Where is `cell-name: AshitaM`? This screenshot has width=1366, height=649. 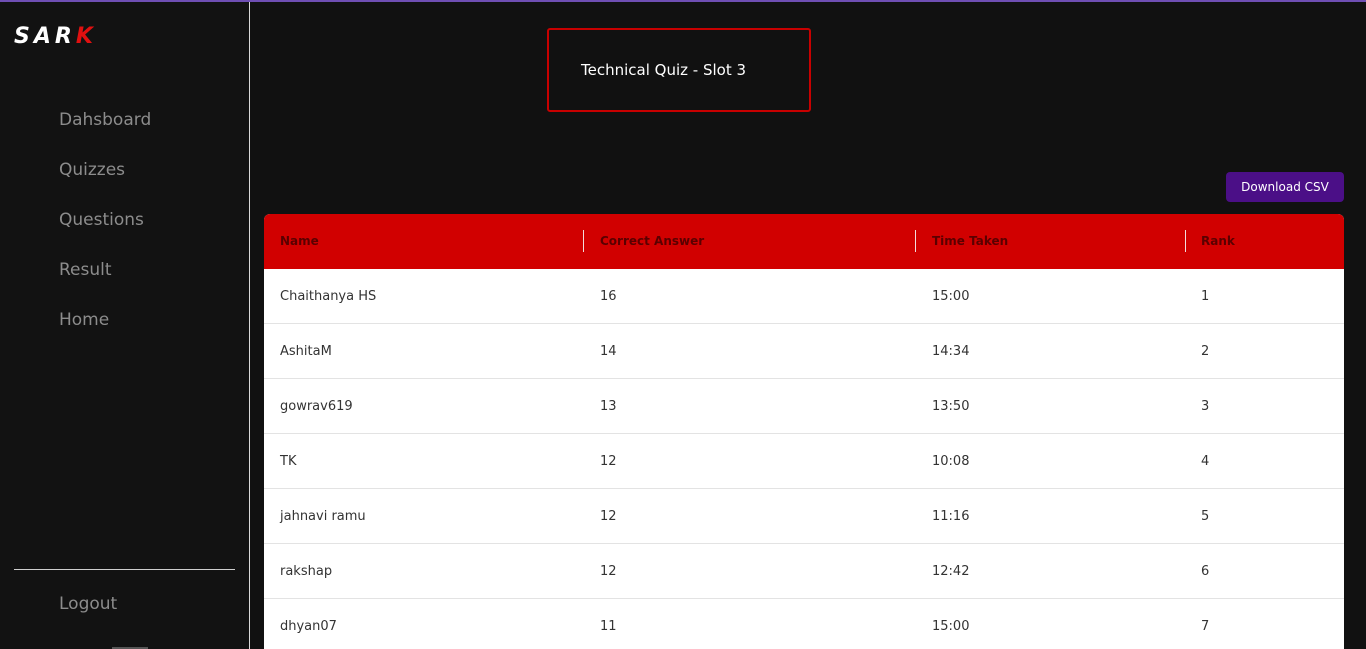 cell-name: AshitaM is located at coordinates (306, 351).